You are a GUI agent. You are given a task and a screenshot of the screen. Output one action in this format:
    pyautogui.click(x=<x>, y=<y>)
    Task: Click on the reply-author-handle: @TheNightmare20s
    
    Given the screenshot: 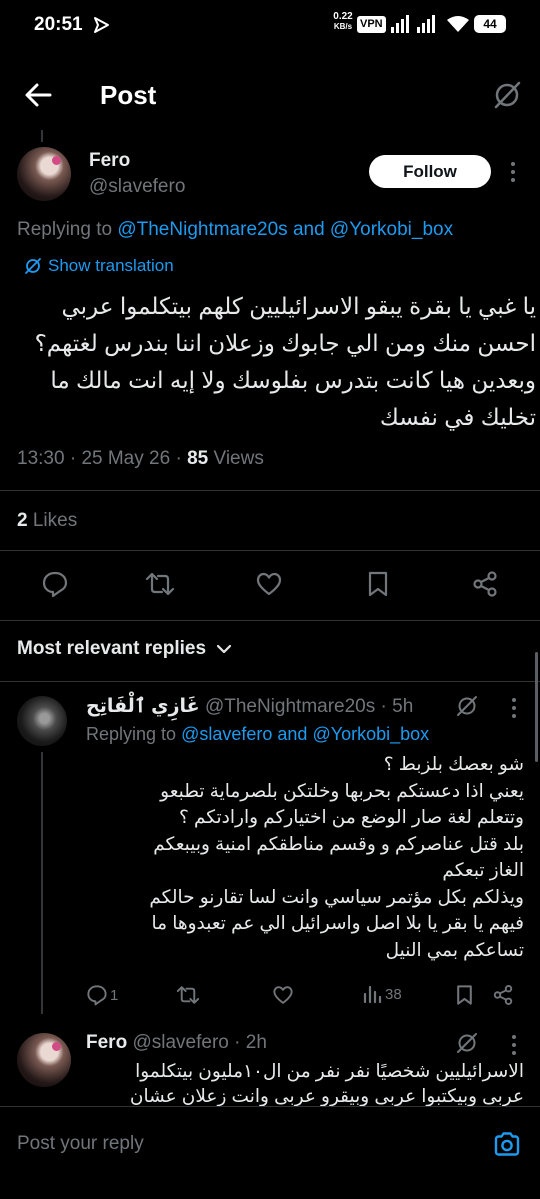 What is the action you would take?
    pyautogui.click(x=290, y=706)
    